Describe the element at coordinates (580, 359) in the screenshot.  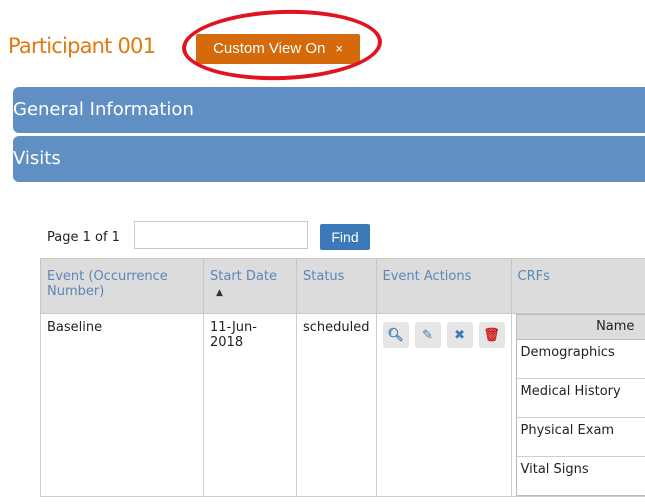
I see `crf-item-demographics: Demographics` at that location.